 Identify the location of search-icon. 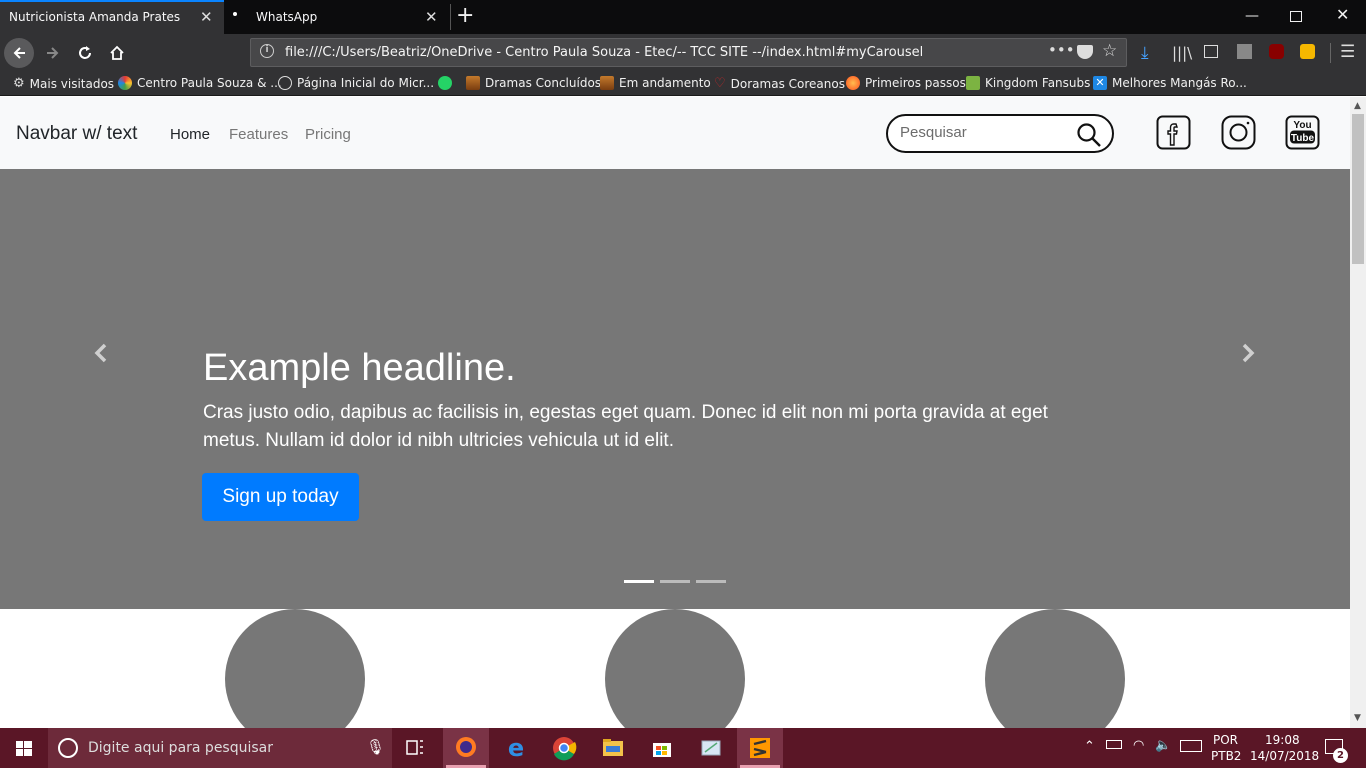
(1089, 135).